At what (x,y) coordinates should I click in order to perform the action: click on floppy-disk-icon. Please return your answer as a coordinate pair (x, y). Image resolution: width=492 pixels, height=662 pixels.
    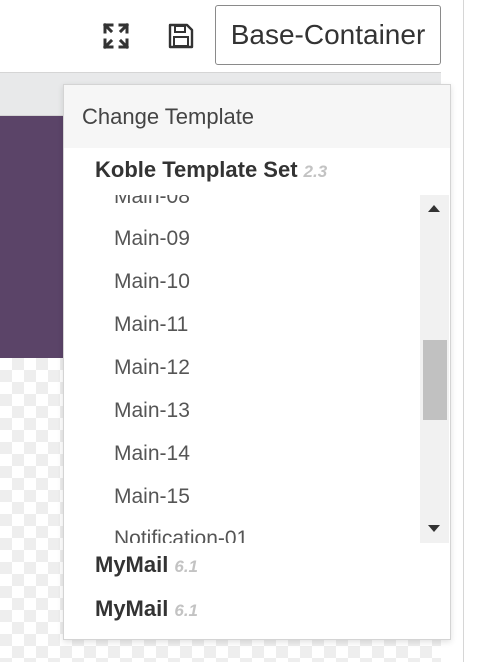
    Looking at the image, I should click on (181, 36).